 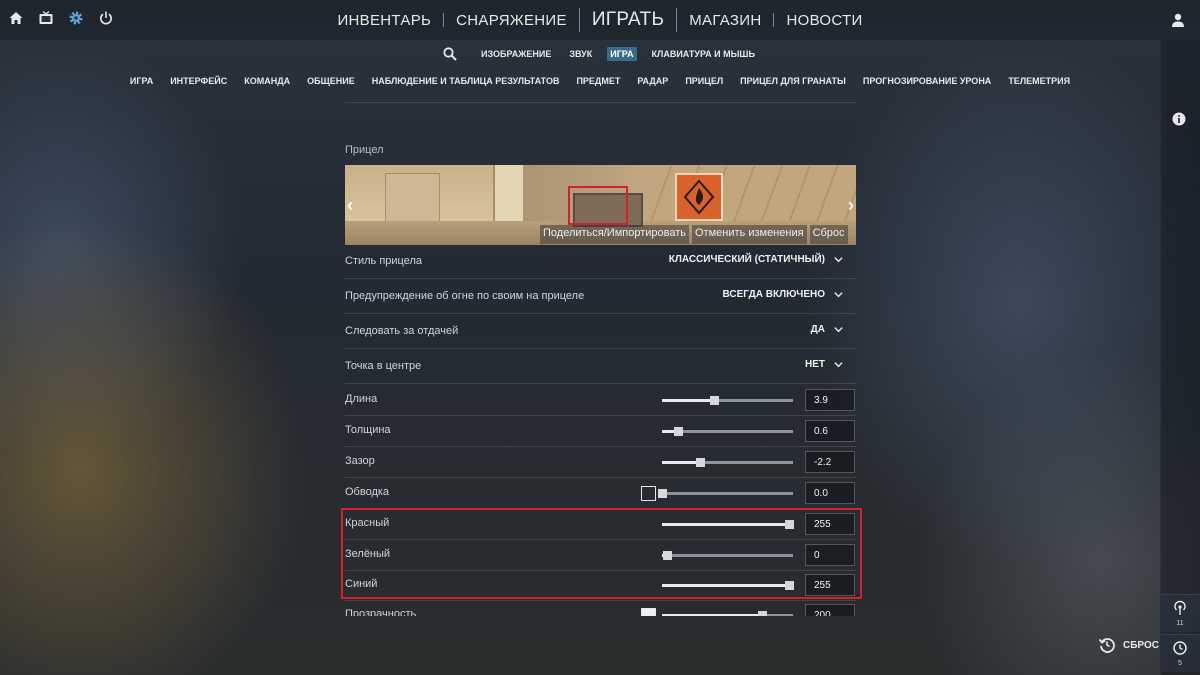 I want to click on thickness-value-input: 0.6, so click(x=830, y=431).